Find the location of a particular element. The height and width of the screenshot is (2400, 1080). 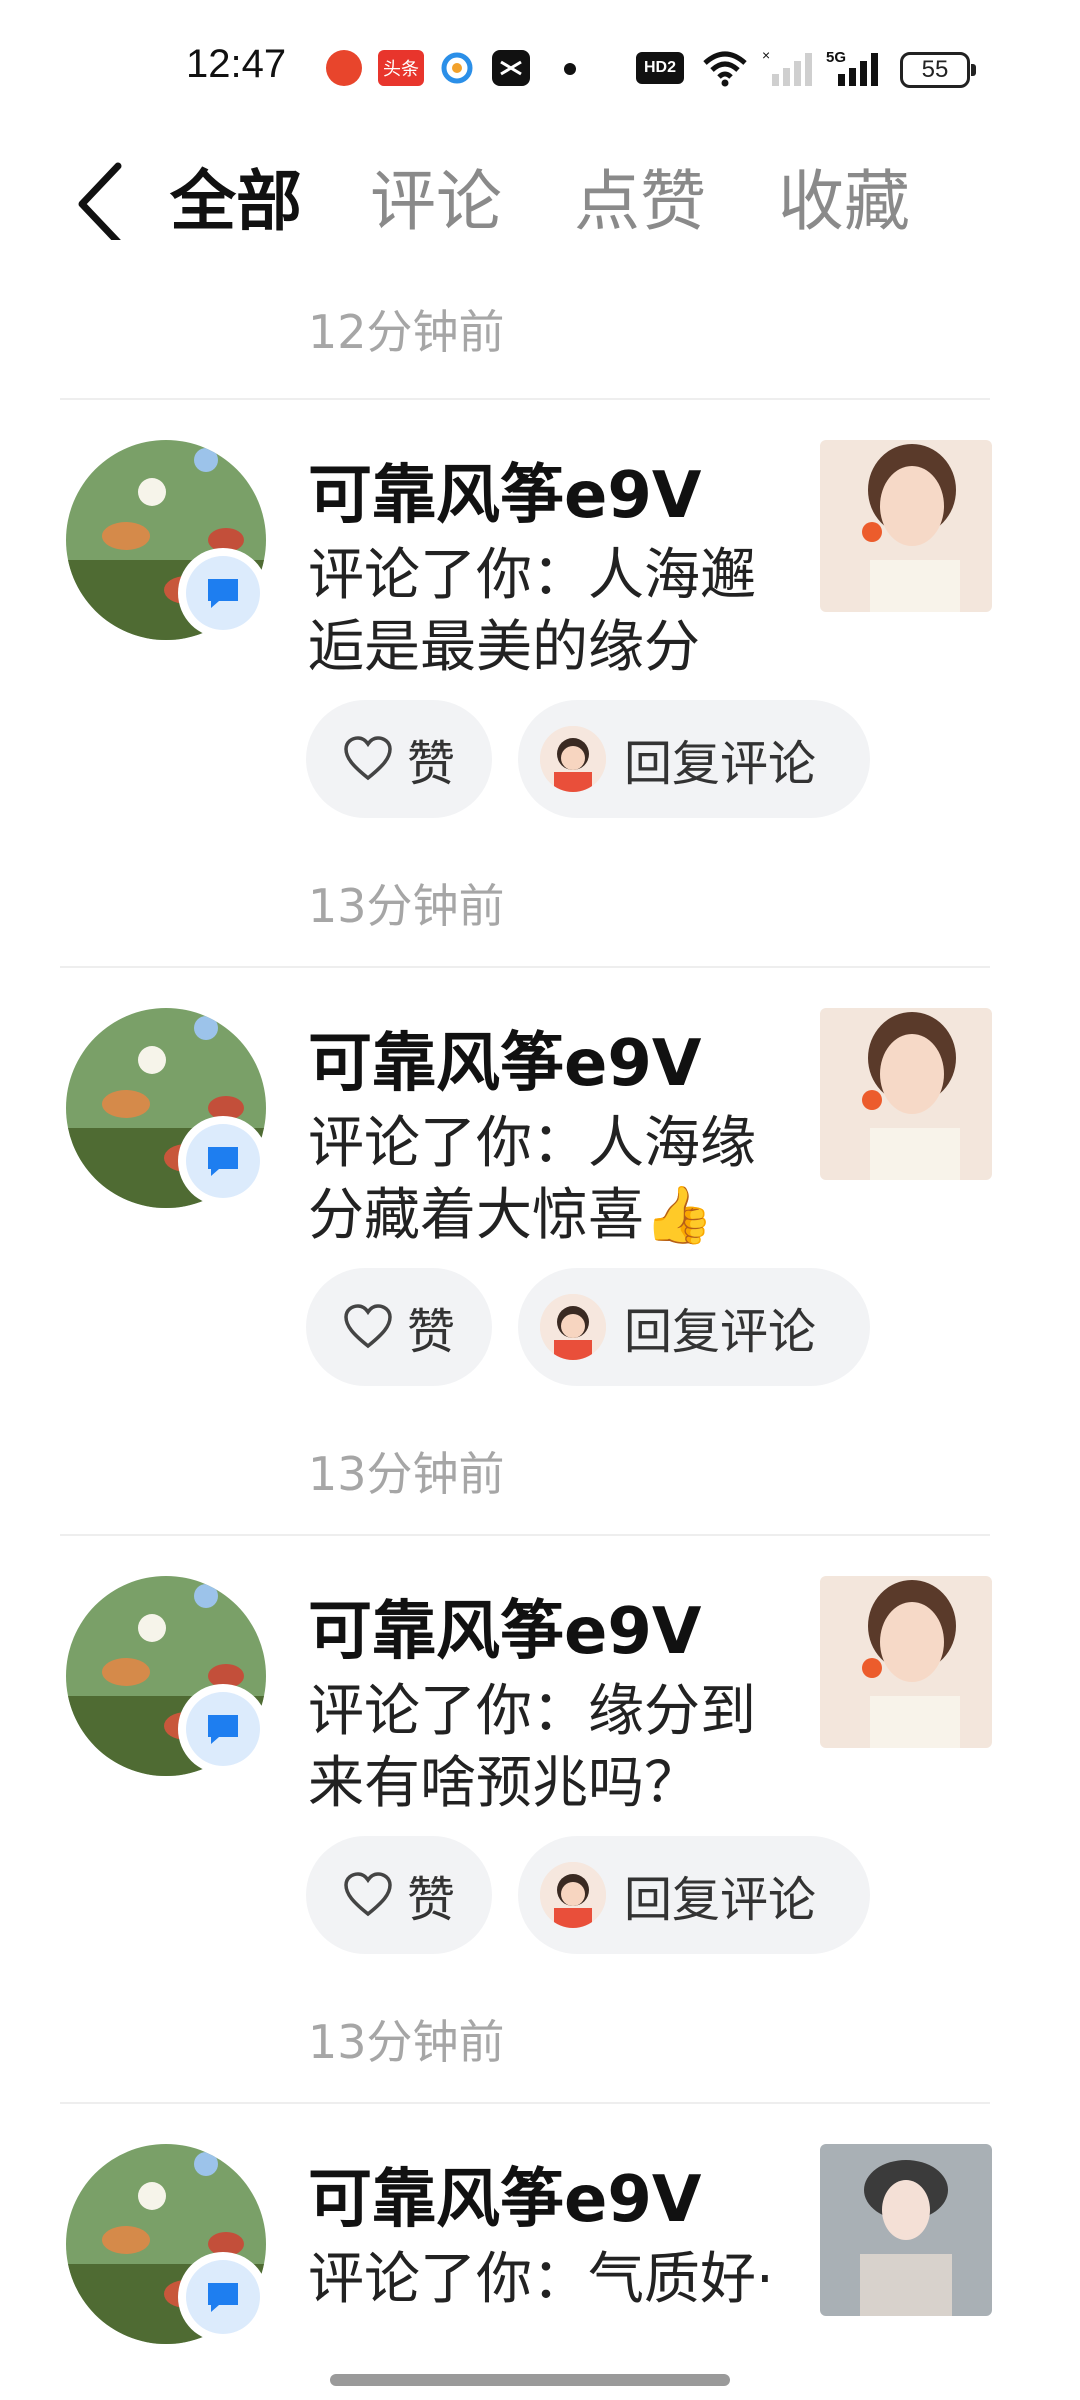

list-item: 可靠风筝e9V 评论了你：气质好· is located at coordinates (540, 2252).